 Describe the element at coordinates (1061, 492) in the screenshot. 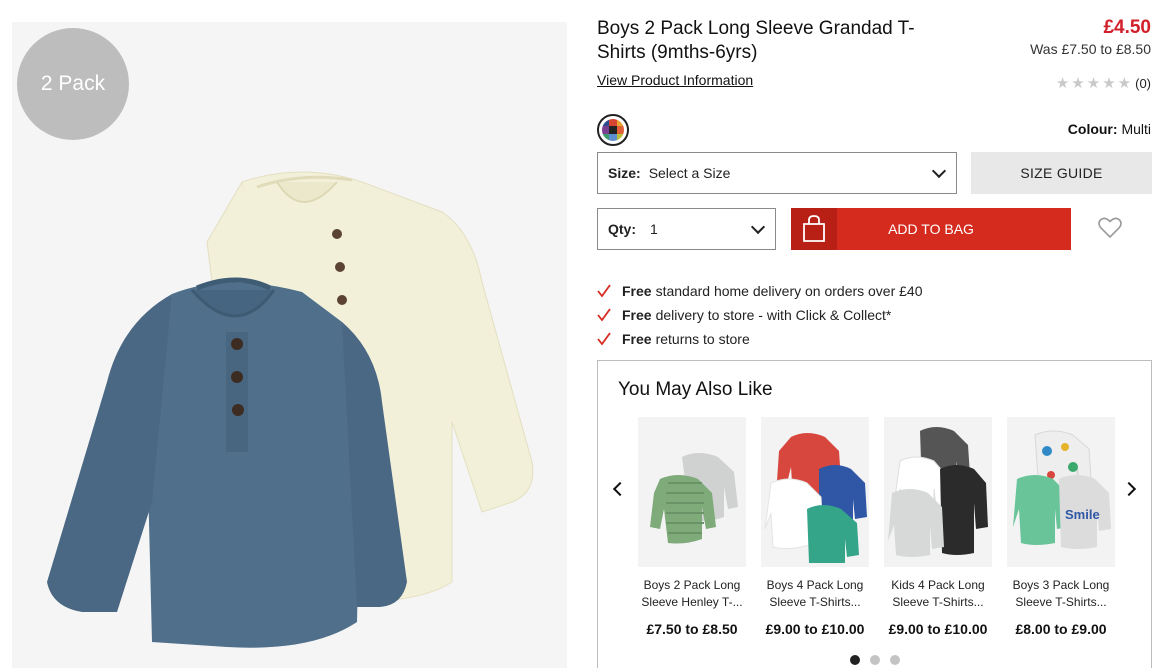

I see `recommendation-image: Smile` at that location.